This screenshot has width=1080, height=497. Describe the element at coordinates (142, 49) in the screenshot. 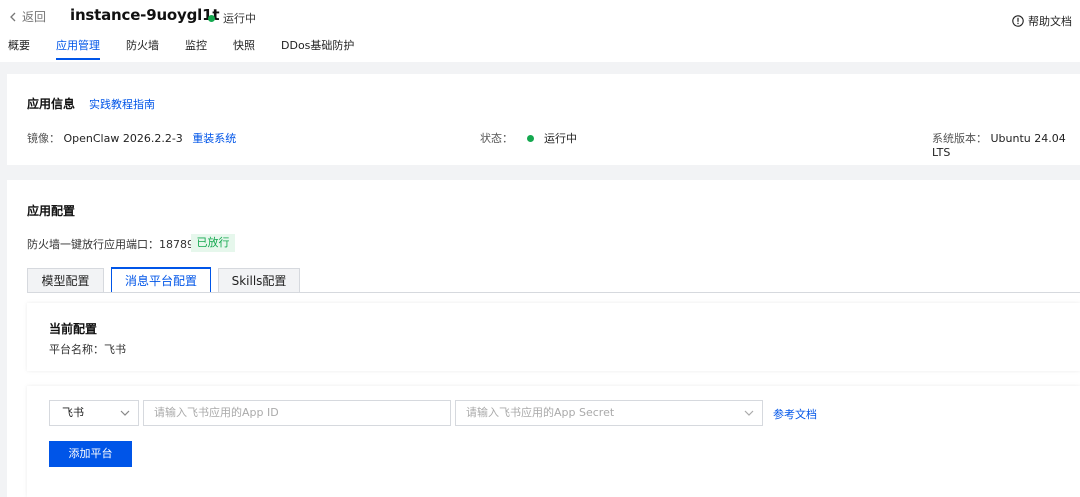

I see `tab-firewall: 防火墙` at that location.